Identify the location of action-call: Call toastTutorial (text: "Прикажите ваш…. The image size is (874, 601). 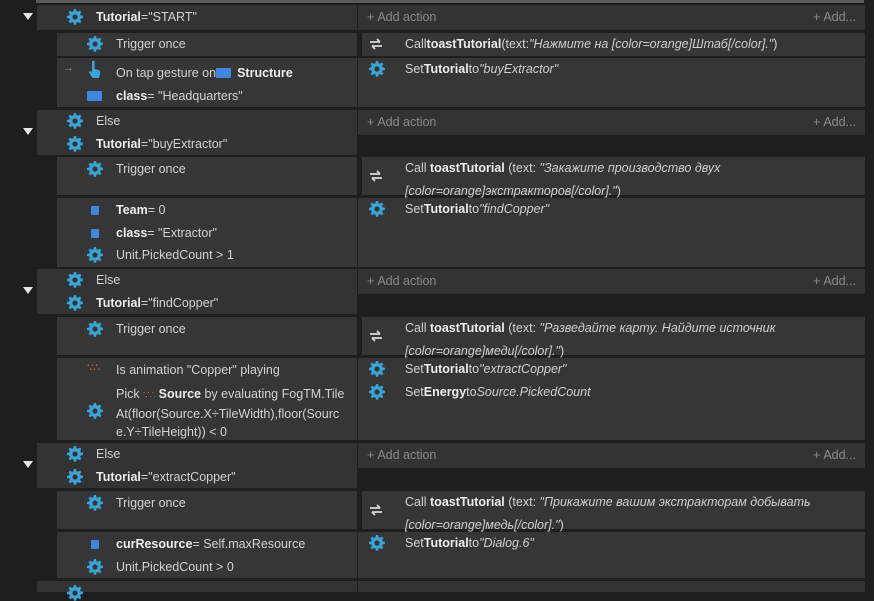
(625, 514).